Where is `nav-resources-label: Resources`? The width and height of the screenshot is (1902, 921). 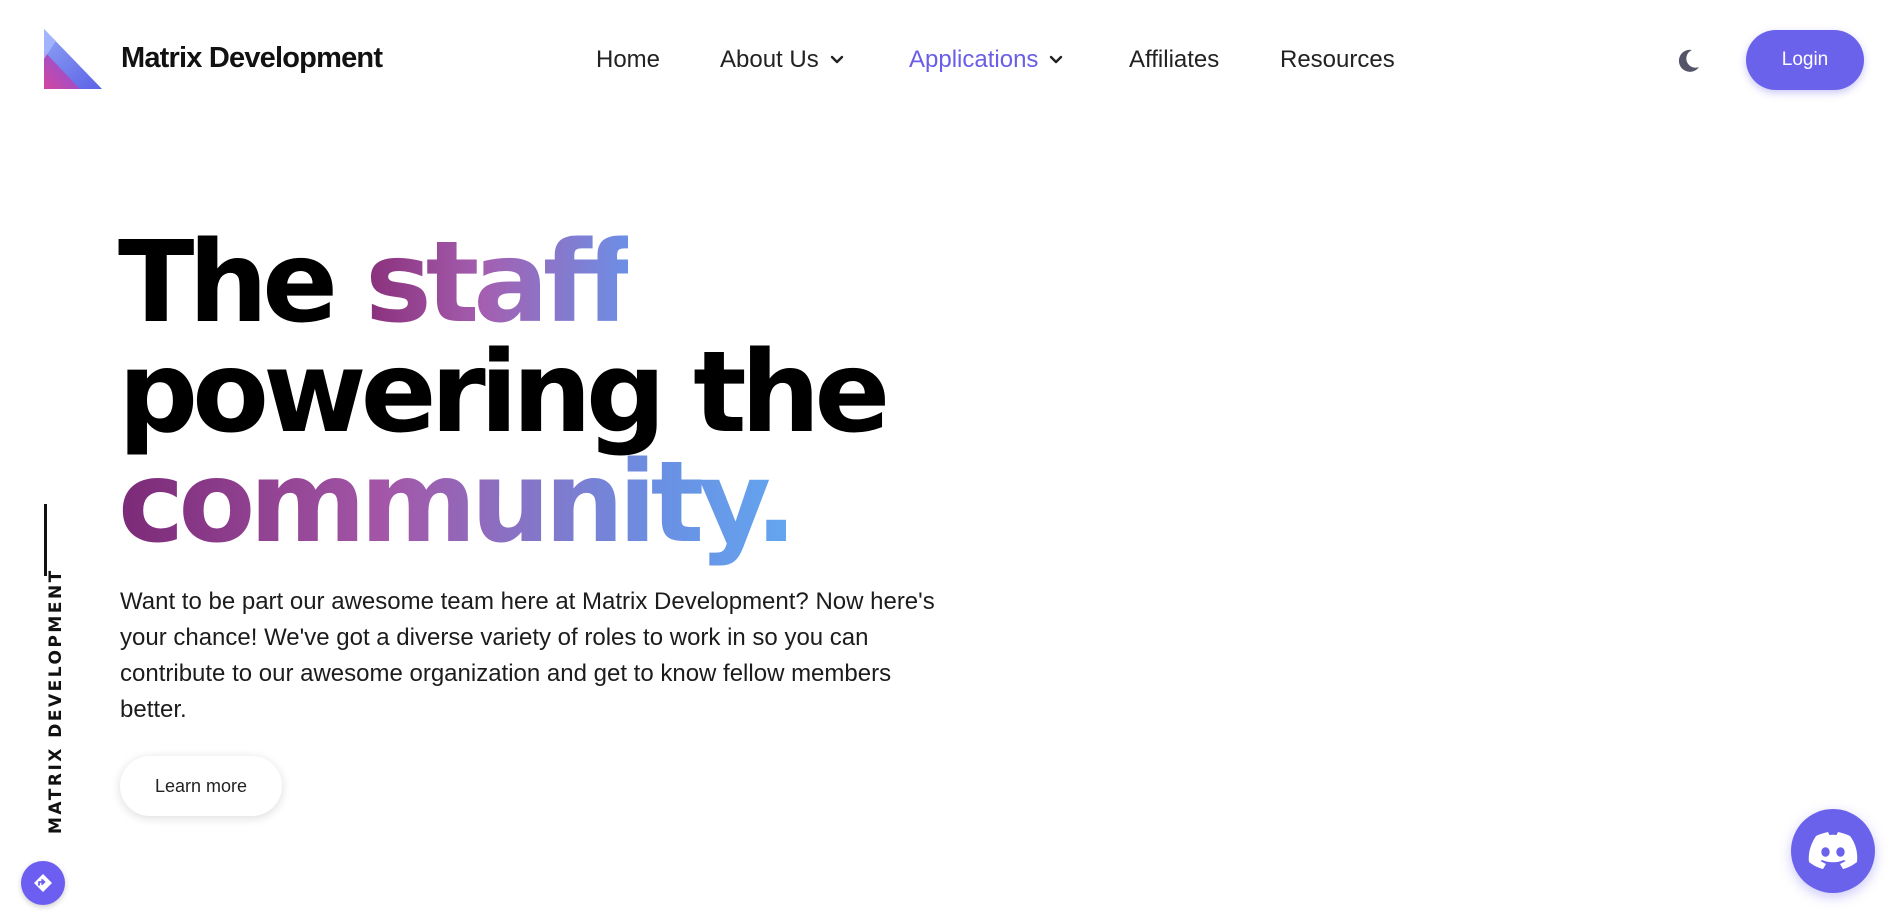 nav-resources-label: Resources is located at coordinates (1337, 59).